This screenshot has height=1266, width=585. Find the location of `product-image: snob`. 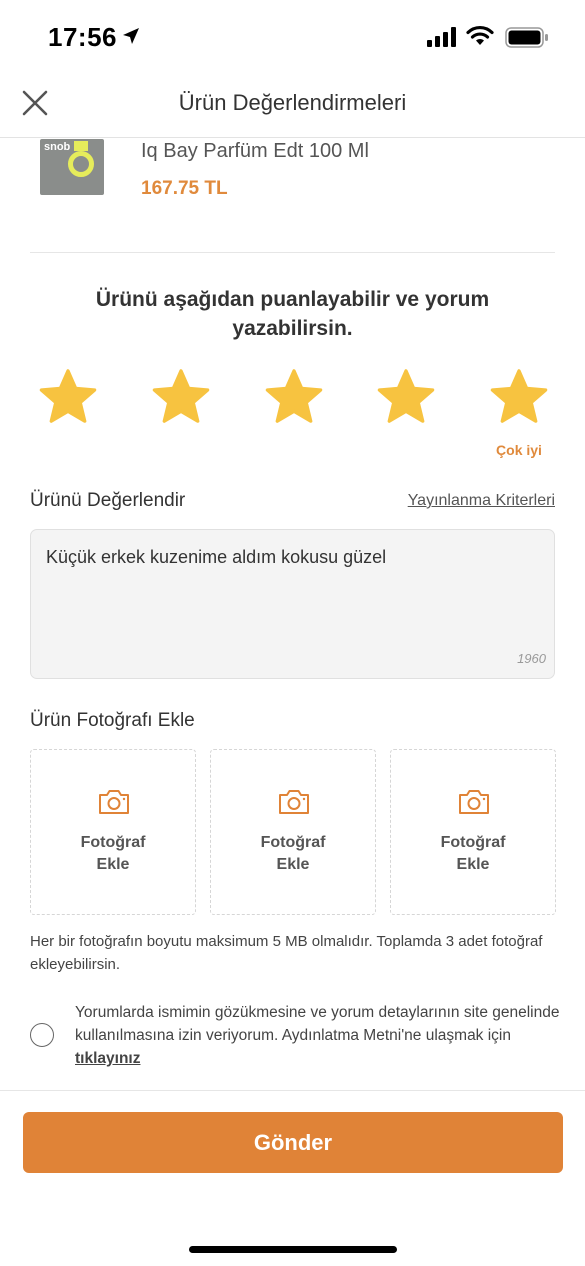

product-image: snob is located at coordinates (72, 167).